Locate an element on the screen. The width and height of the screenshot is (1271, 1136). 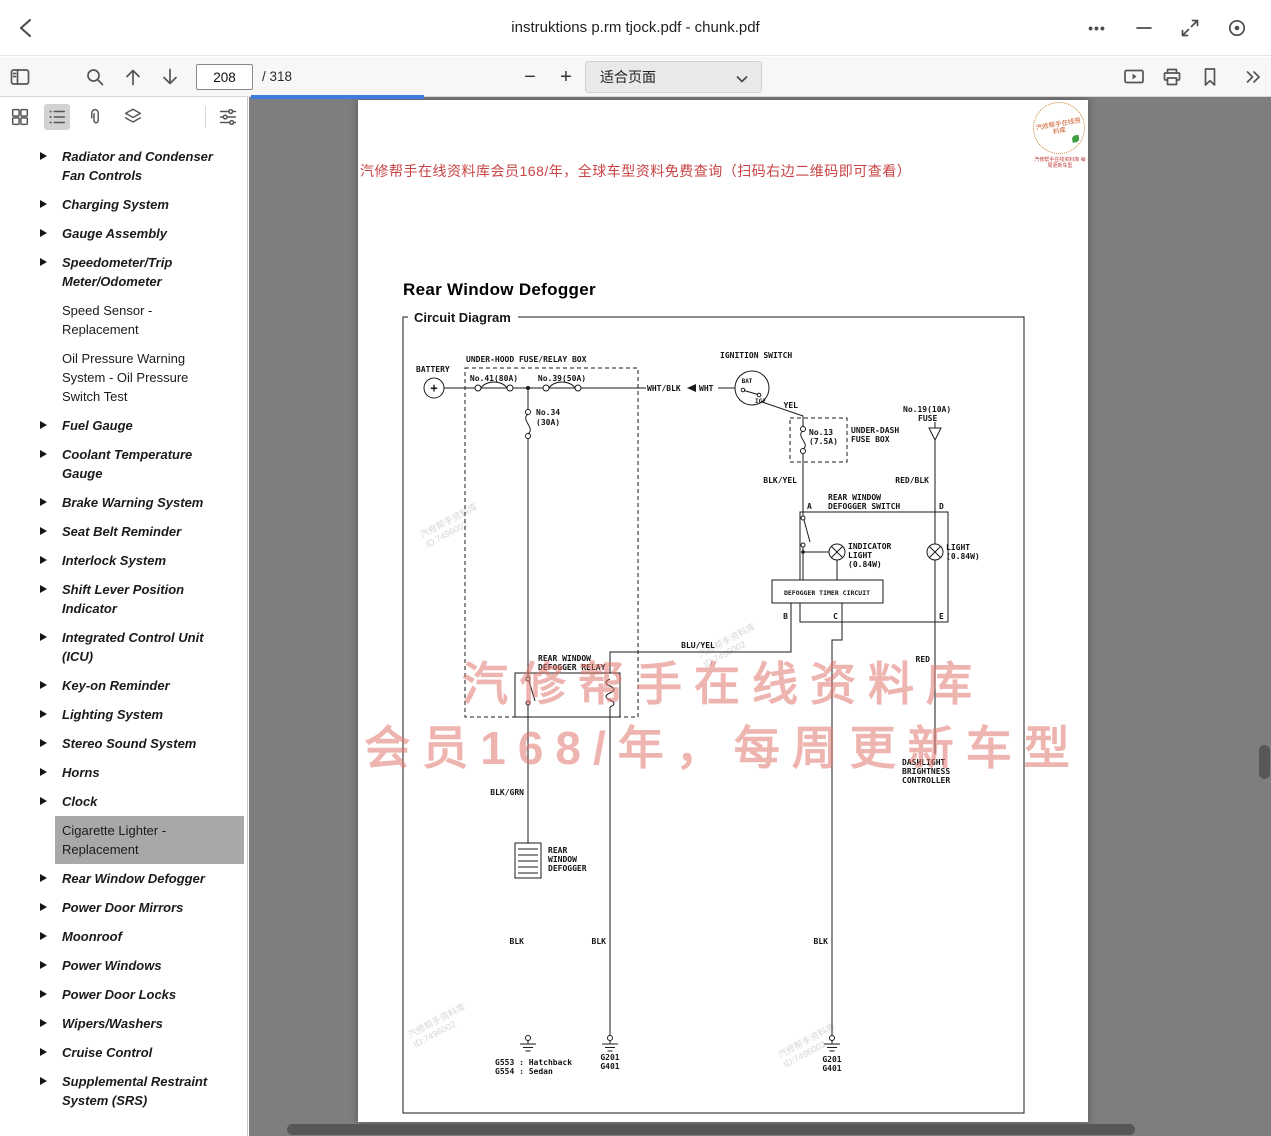
label-timer: DEFOGGER TIMER CIRCUIT is located at coordinates (827, 593).